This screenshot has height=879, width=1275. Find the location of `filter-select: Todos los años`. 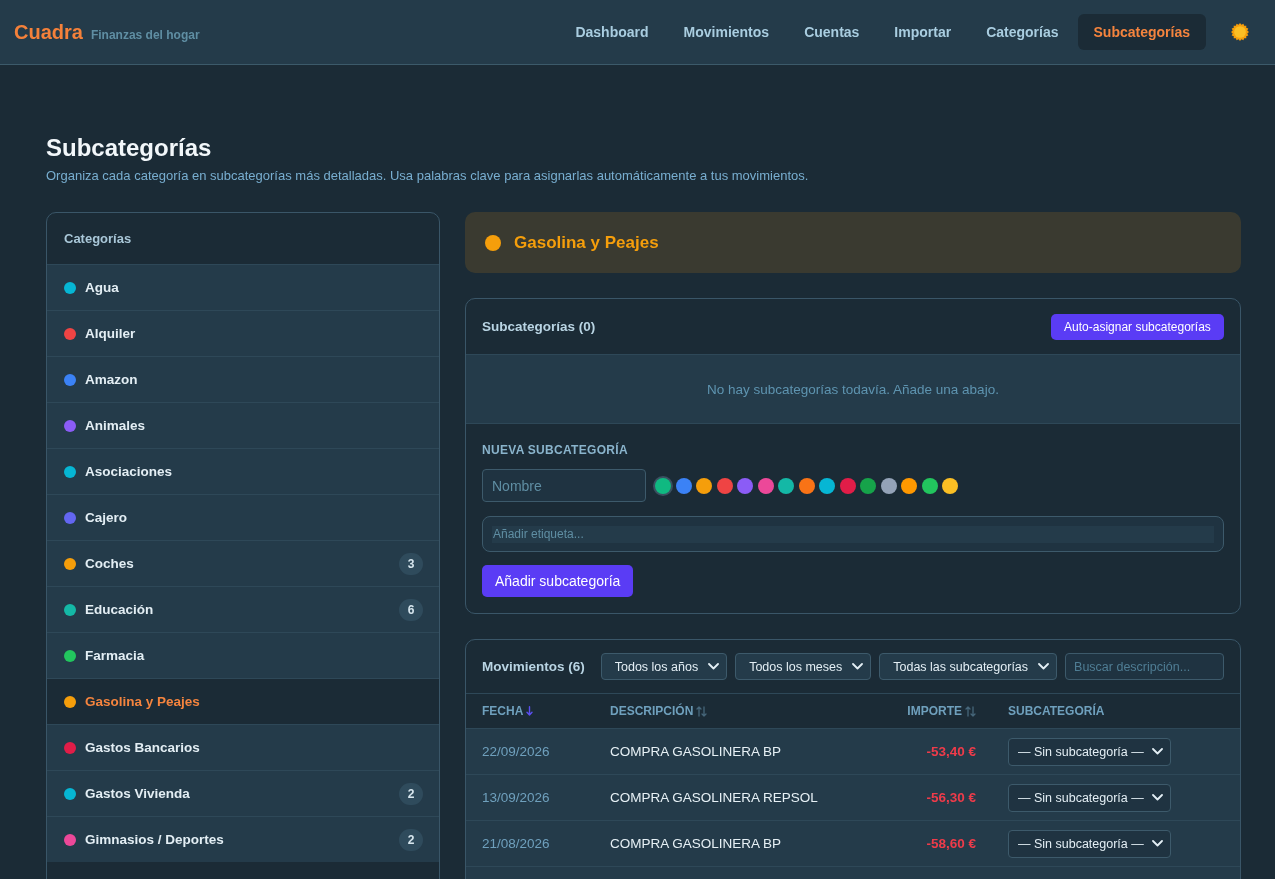

filter-select: Todos los años is located at coordinates (664, 666).